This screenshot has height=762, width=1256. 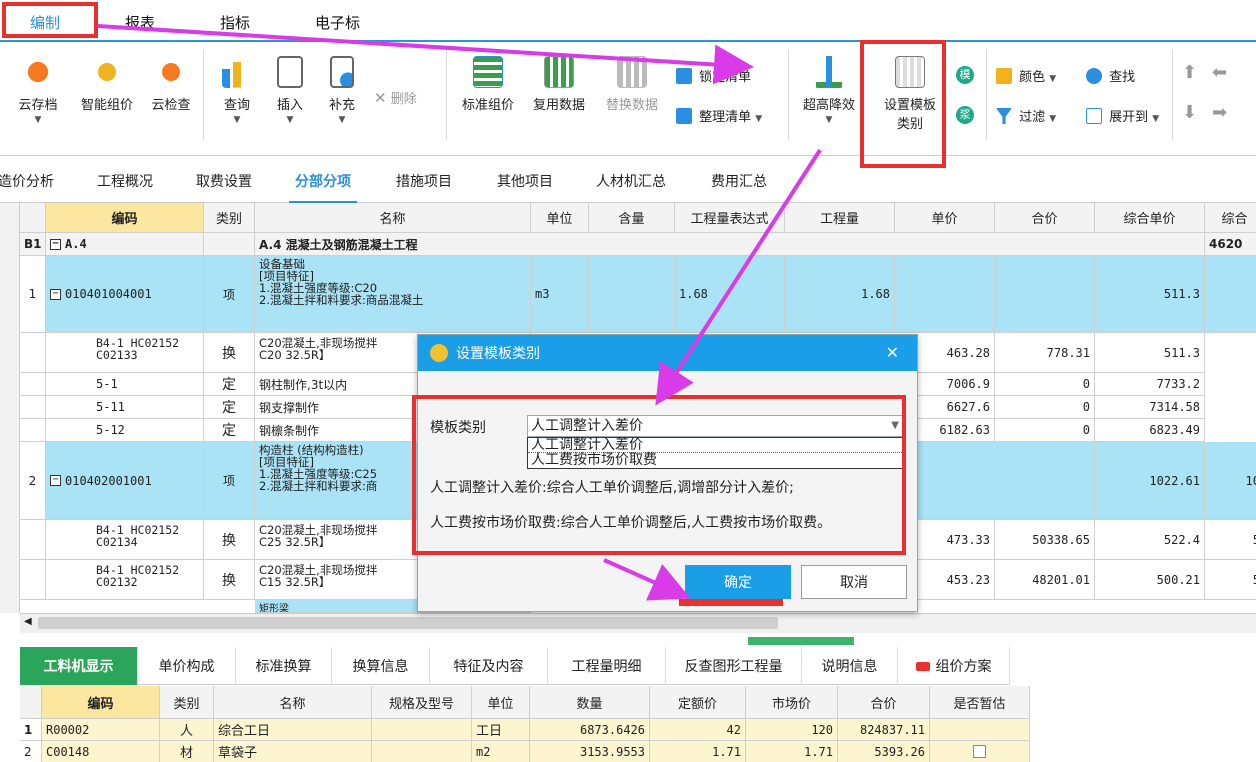 I want to click on arrow-toolbar-to-dialog, so click(x=738, y=277).